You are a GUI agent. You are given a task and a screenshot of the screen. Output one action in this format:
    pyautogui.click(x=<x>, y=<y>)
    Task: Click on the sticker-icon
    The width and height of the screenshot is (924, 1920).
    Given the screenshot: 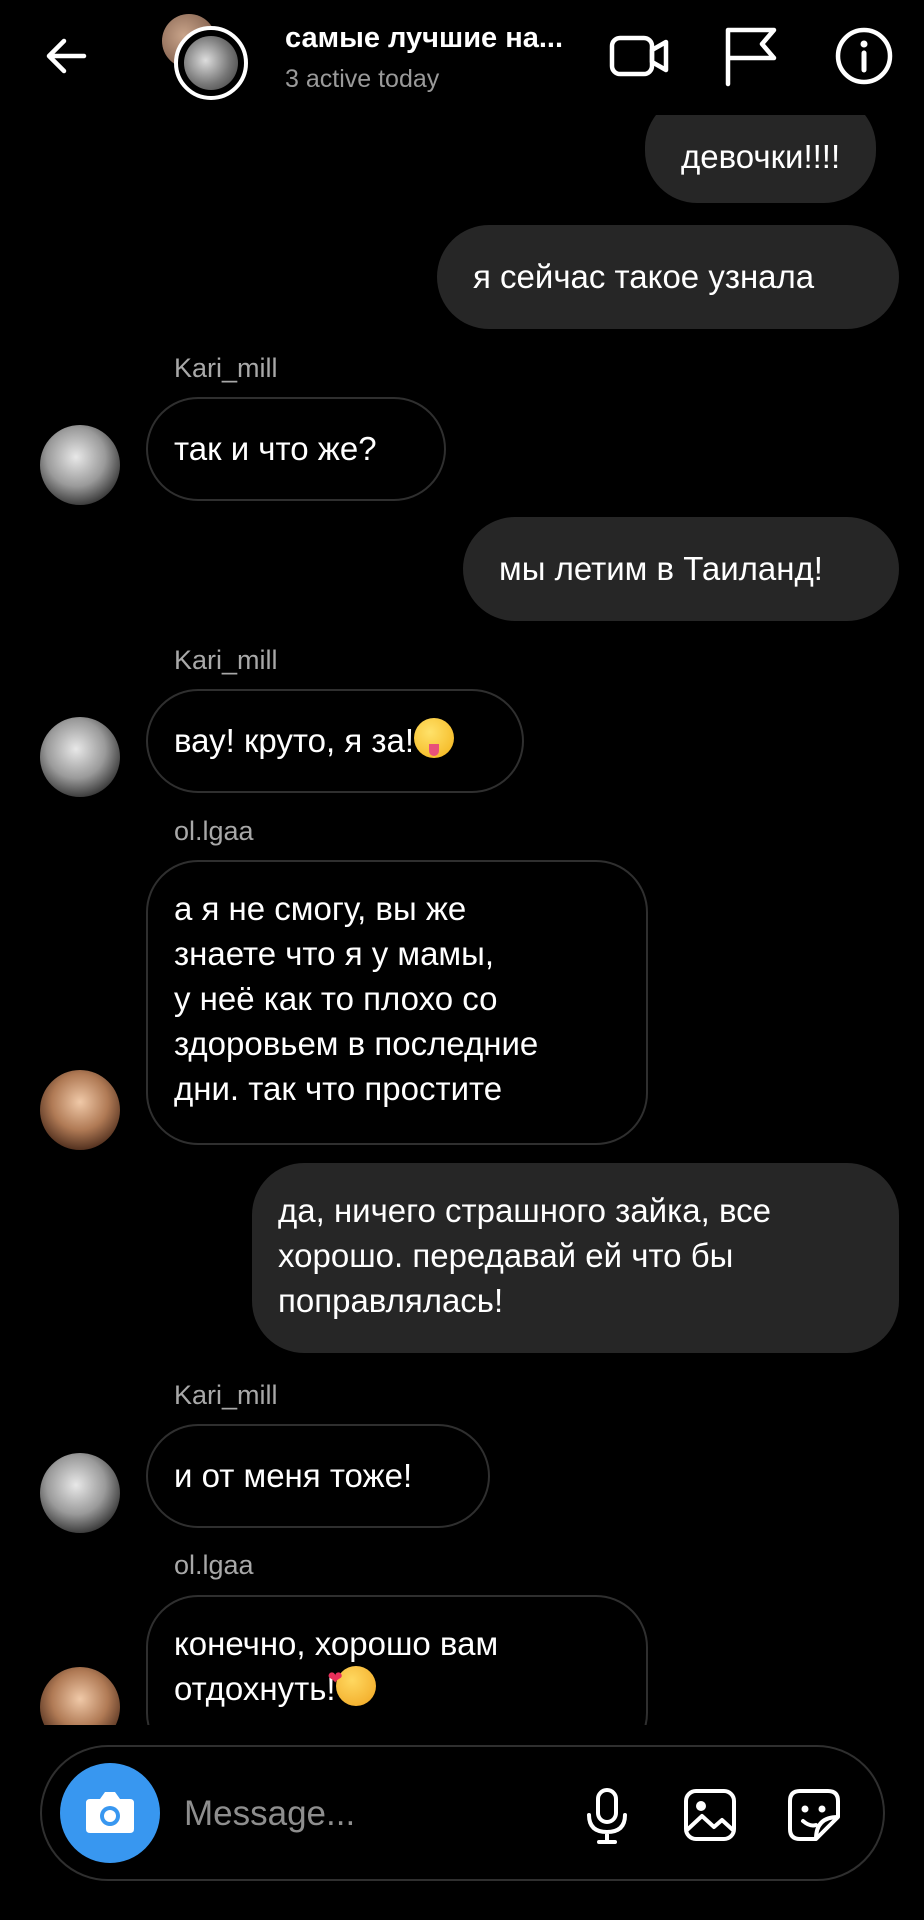 What is the action you would take?
    pyautogui.click(x=814, y=1815)
    